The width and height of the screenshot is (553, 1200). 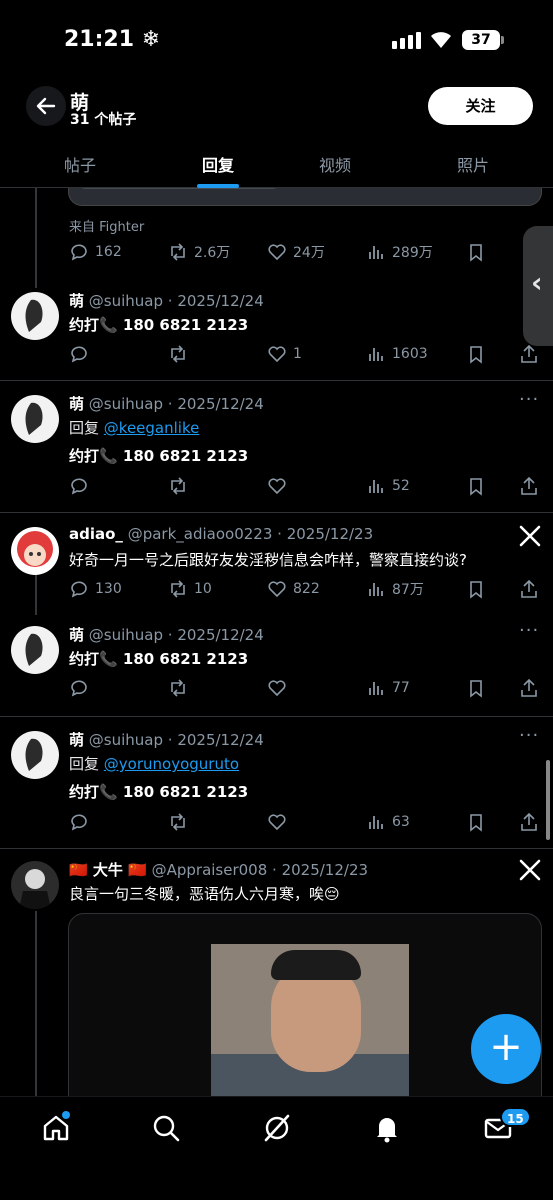 What do you see at coordinates (296, 252) in the screenshot?
I see `like-button: 24万` at bounding box center [296, 252].